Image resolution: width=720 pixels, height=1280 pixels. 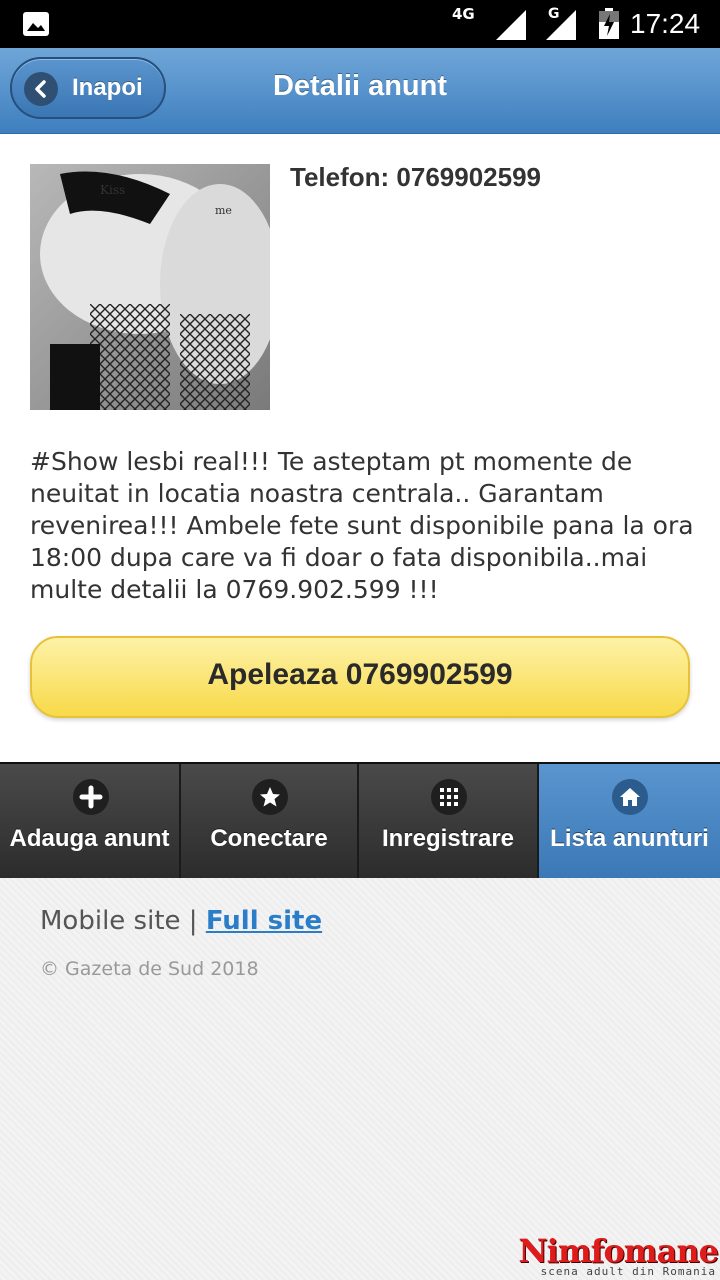 What do you see at coordinates (554, 14) in the screenshot?
I see `network-type-label-2: G` at bounding box center [554, 14].